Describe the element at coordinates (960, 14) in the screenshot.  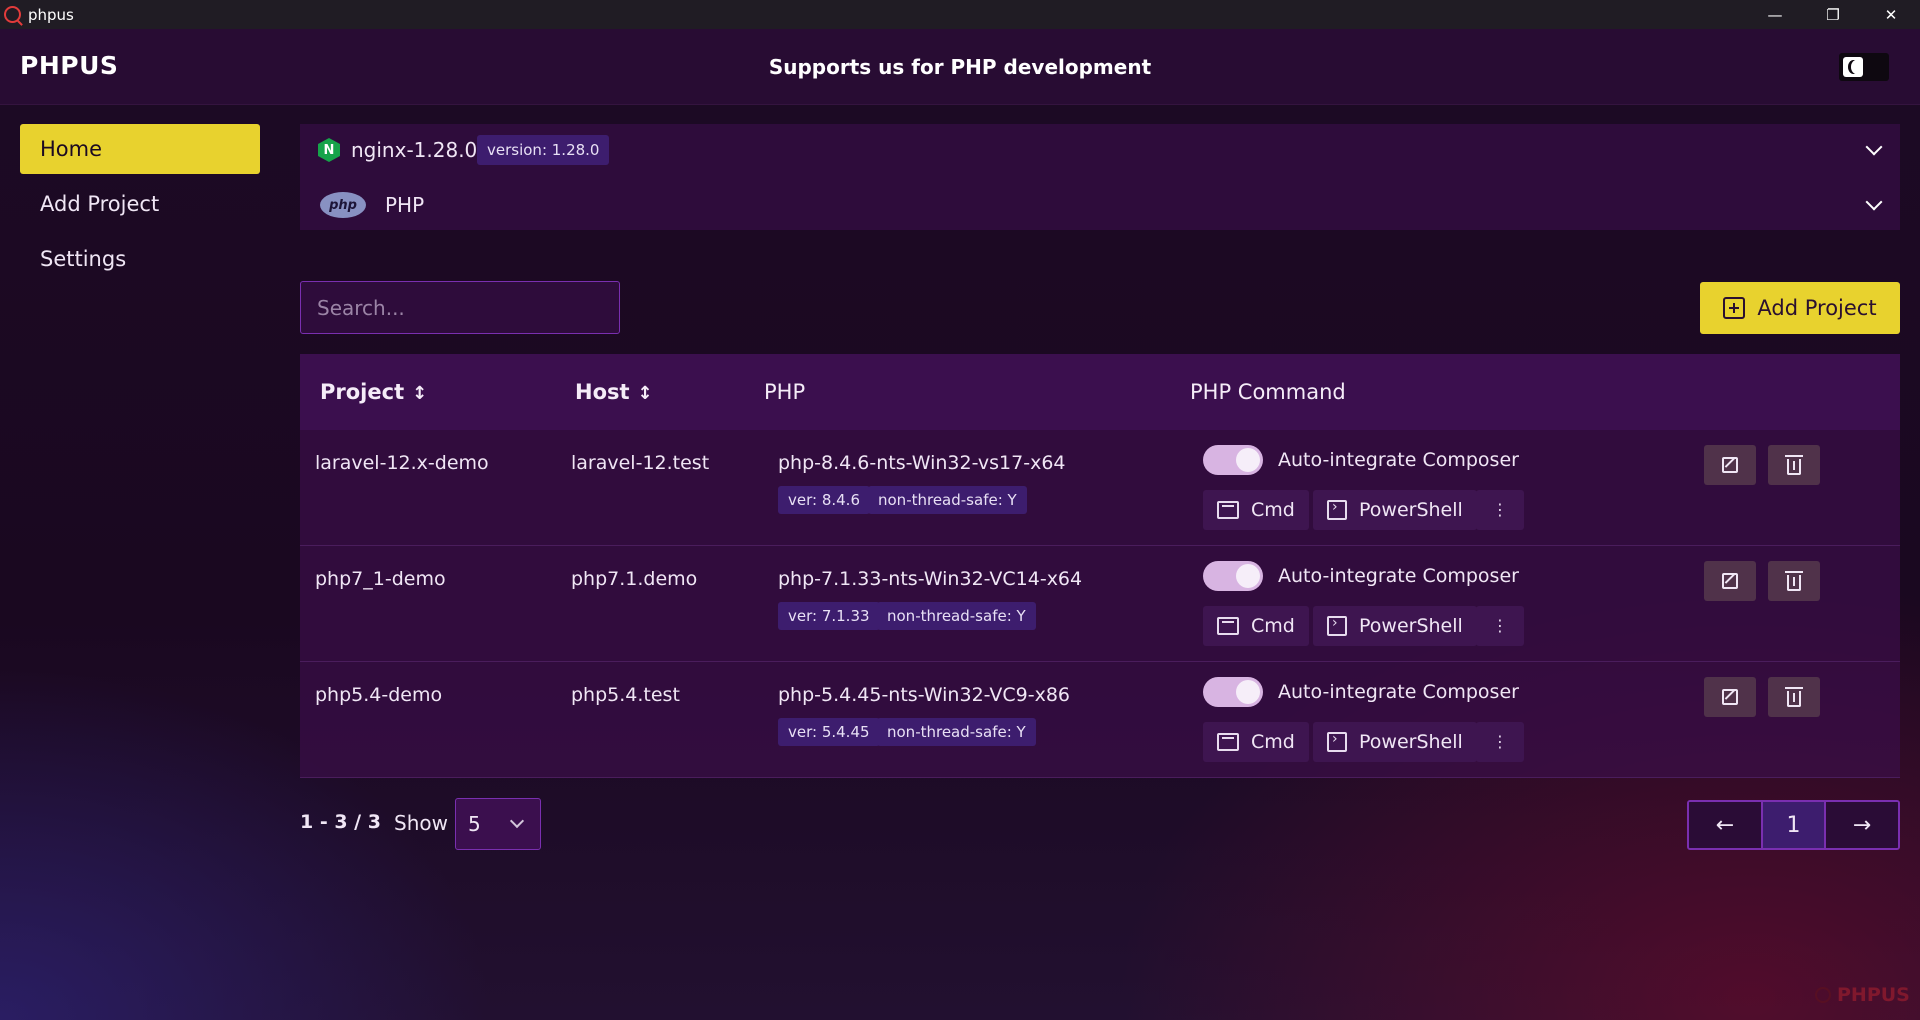
I see `window-titlebar: phpus — ❐ ✕` at that location.